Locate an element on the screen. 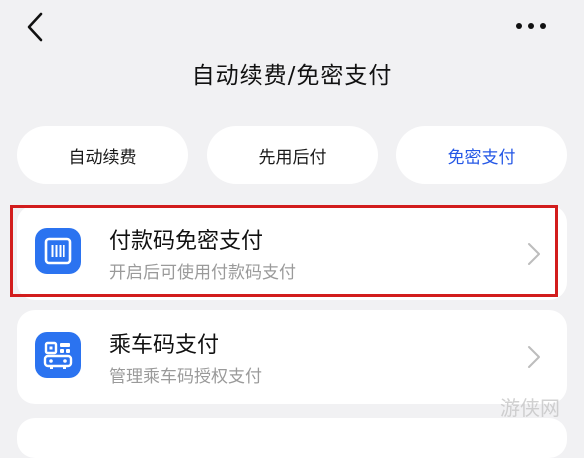 Image resolution: width=584 pixels, height=458 pixels. item-title: 付款码免密支付 is located at coordinates (186, 241).